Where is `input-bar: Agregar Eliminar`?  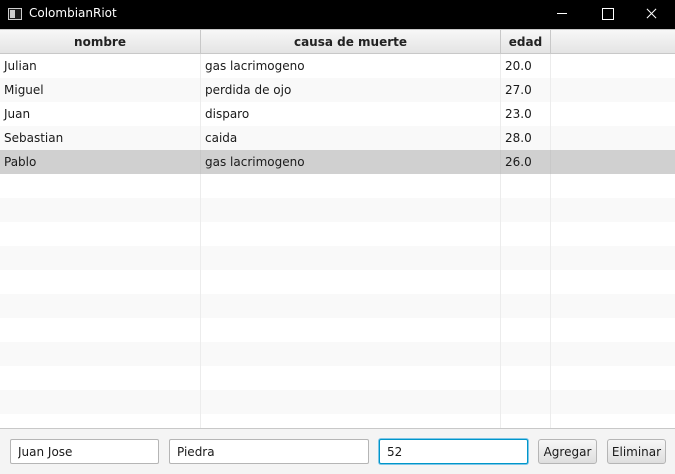
input-bar: Agregar Eliminar is located at coordinates (337, 451).